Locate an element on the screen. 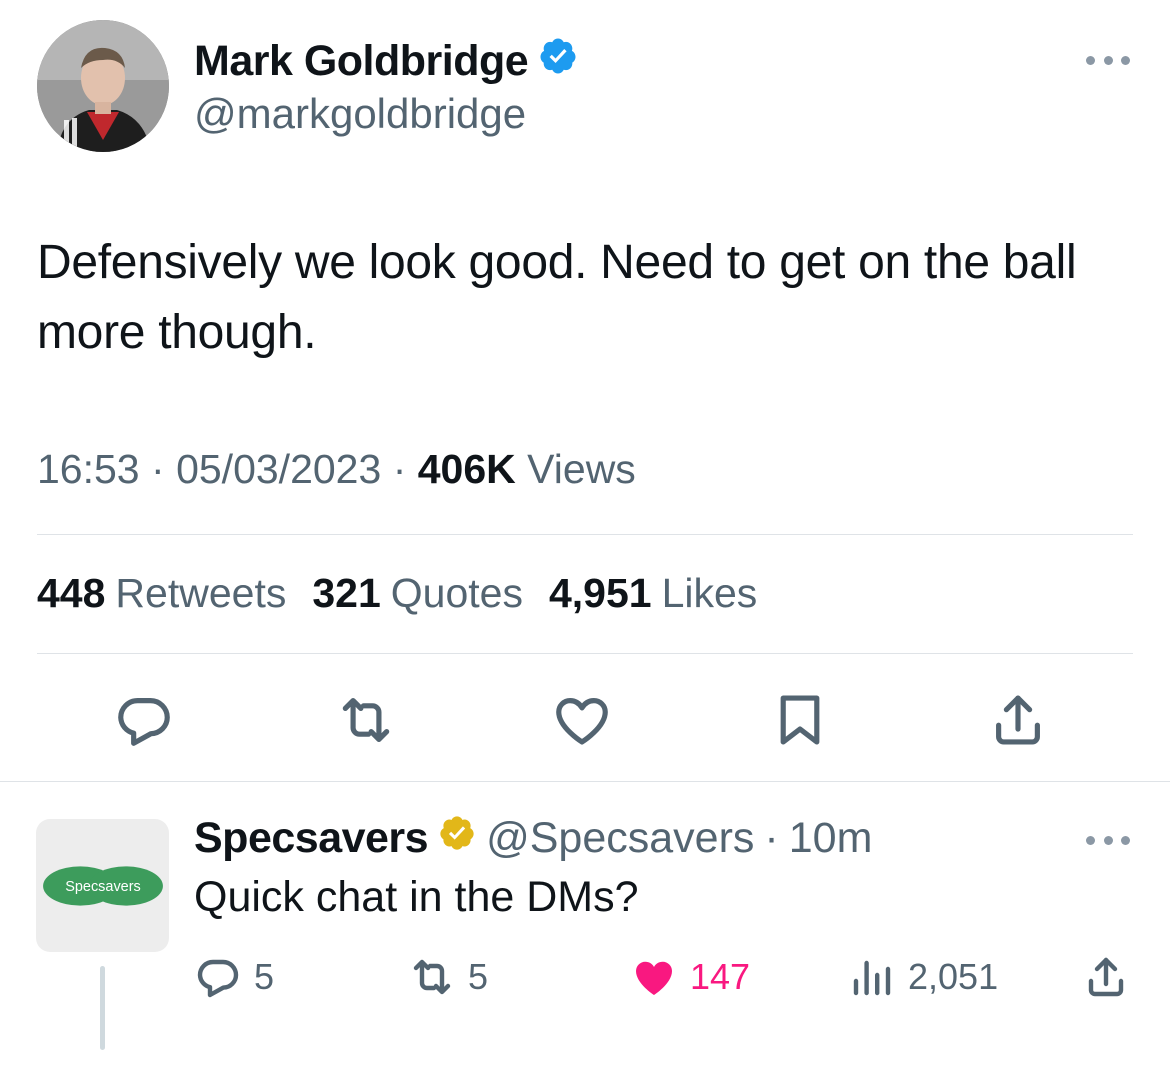  quotes-label: Quotes is located at coordinates (456, 593).